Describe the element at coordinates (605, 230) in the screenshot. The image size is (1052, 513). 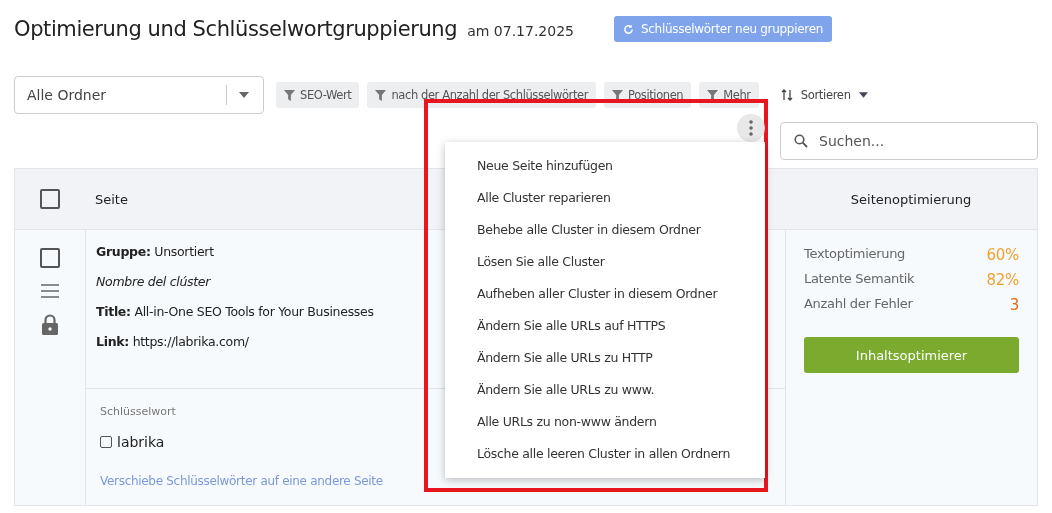
I see `menu-item: Behebe alle Cluster in diesem Ordner` at that location.